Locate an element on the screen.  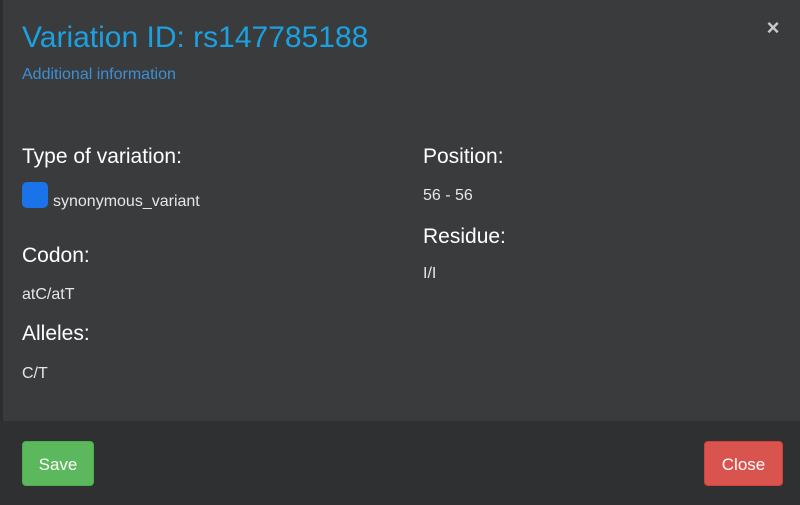
residue-value: I/I is located at coordinates (430, 273).